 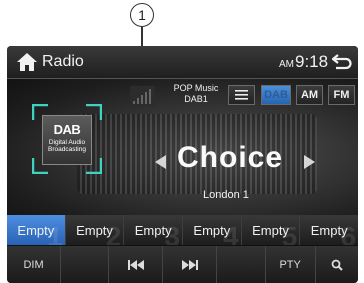 I want to click on callout-number: 1, so click(x=142, y=15).